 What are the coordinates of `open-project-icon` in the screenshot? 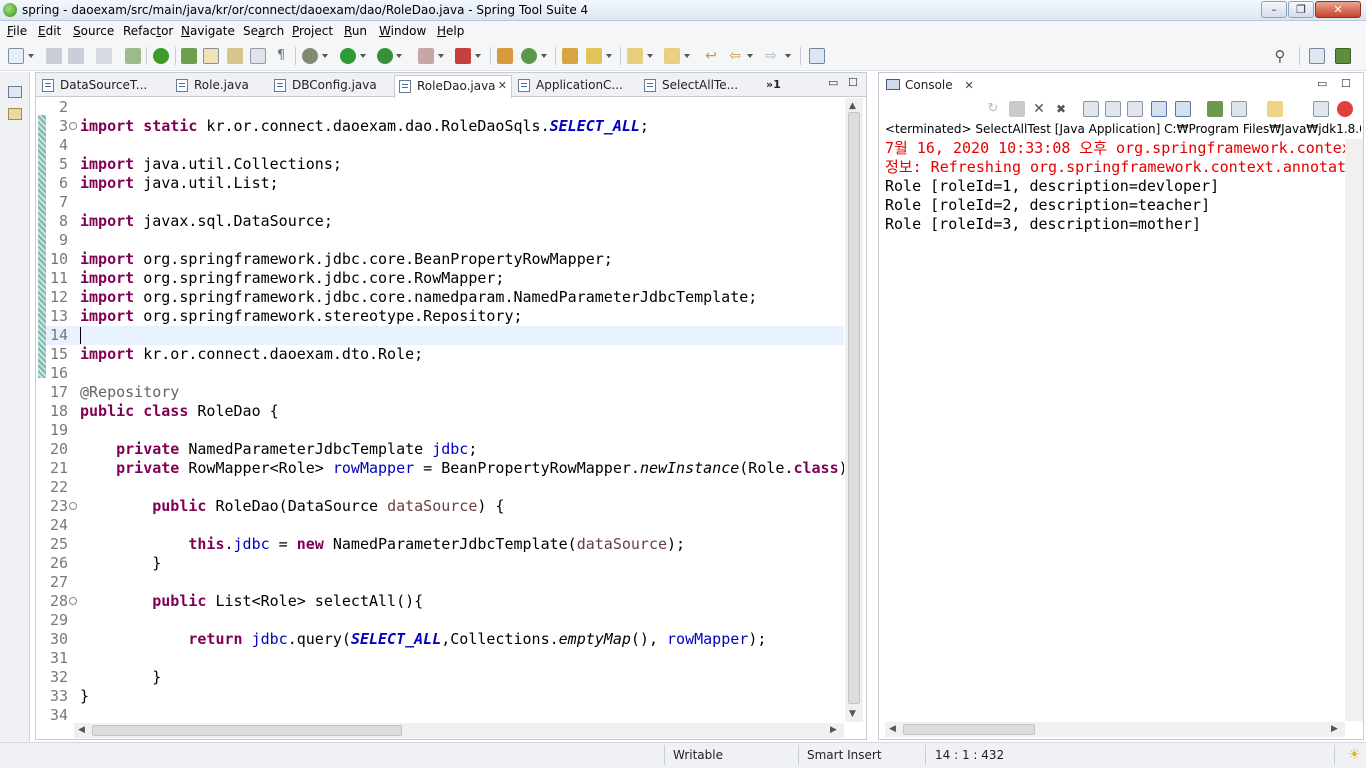 It's located at (570, 56).